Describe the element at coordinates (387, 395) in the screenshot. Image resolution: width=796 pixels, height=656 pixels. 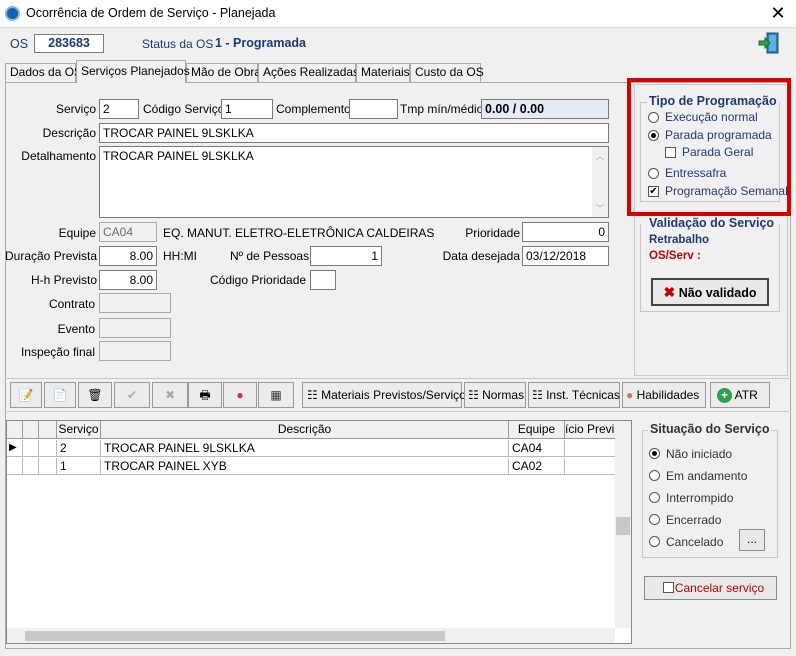
I see `materiais-button: ☷ Materiais Previstos/Serviços` at that location.